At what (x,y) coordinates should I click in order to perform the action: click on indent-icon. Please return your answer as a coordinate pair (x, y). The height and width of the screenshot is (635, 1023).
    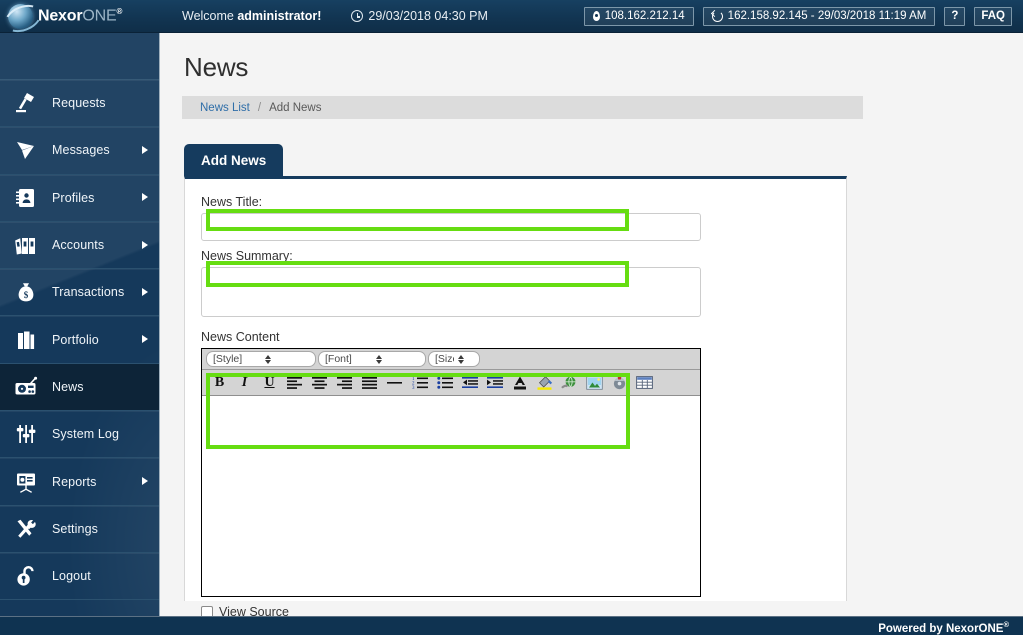
    Looking at the image, I should click on (494, 383).